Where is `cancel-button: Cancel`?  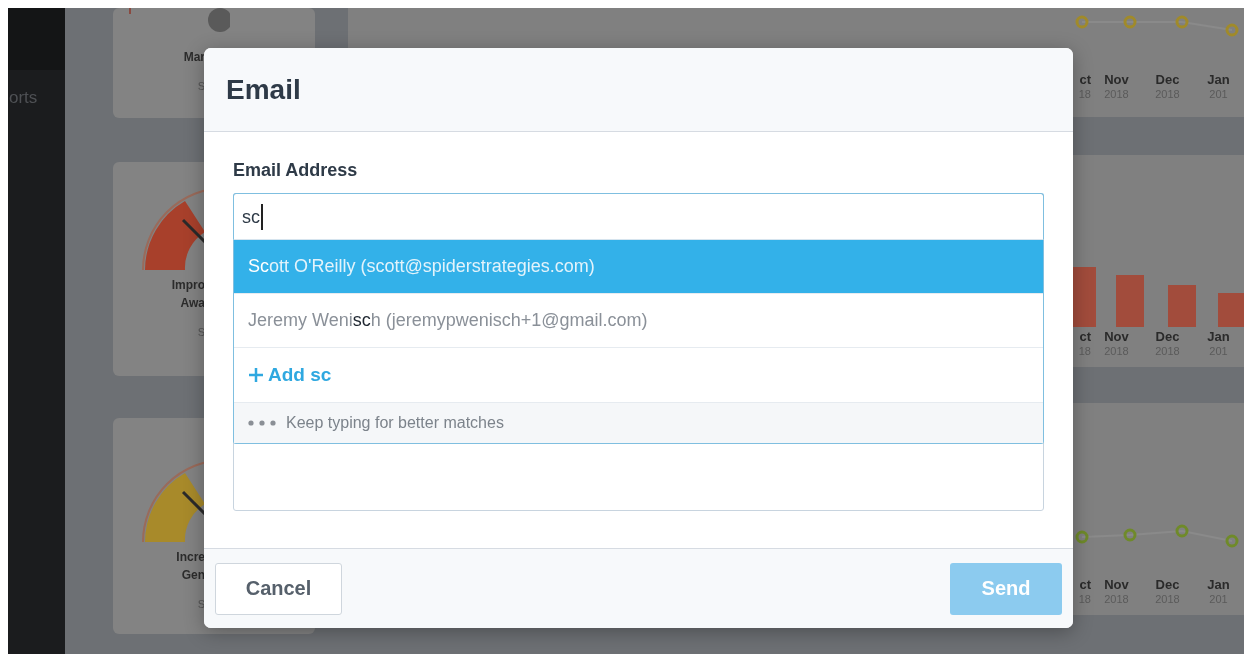 cancel-button: Cancel is located at coordinates (278, 588).